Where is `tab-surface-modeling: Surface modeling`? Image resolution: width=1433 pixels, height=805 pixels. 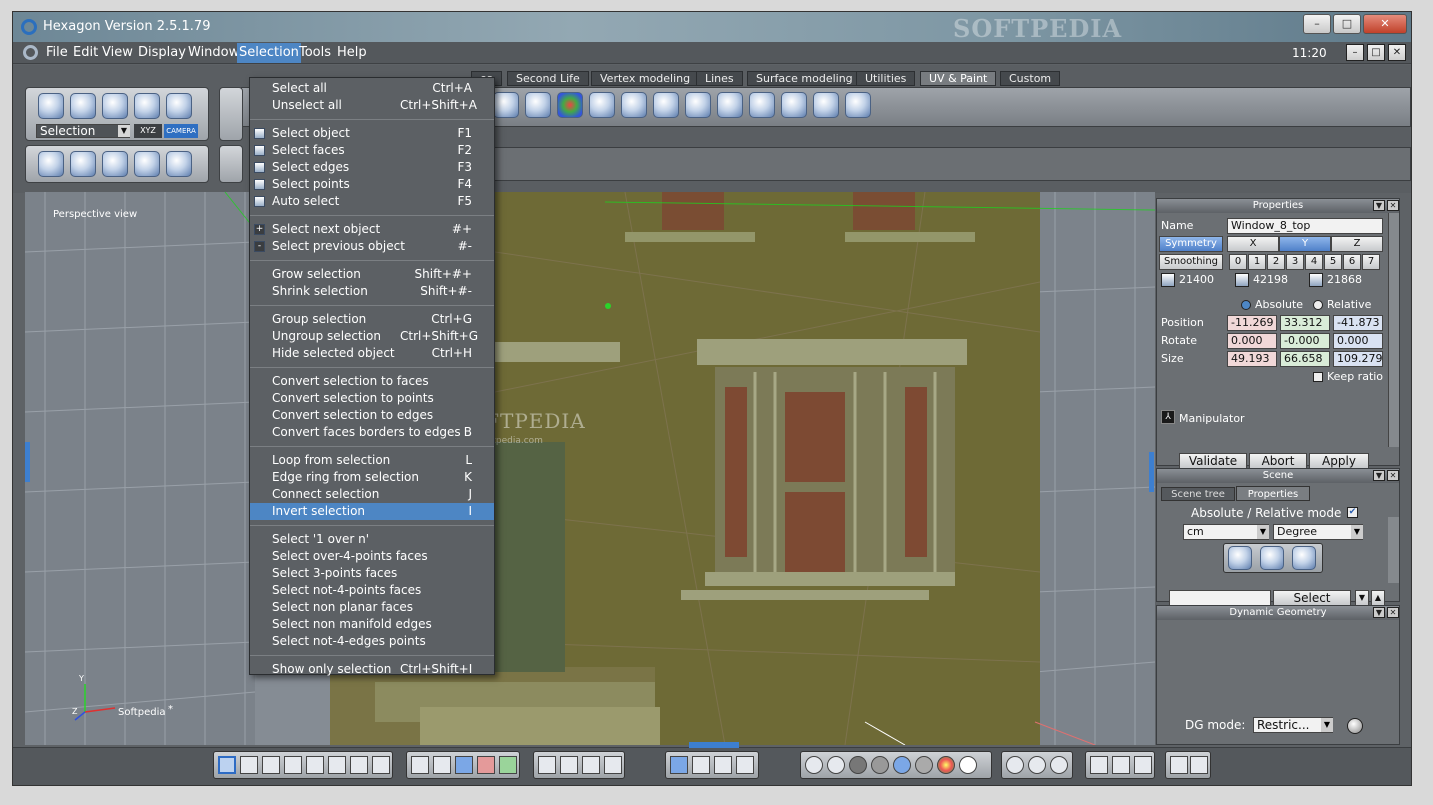
tab-surface-modeling: Surface modeling is located at coordinates (804, 78).